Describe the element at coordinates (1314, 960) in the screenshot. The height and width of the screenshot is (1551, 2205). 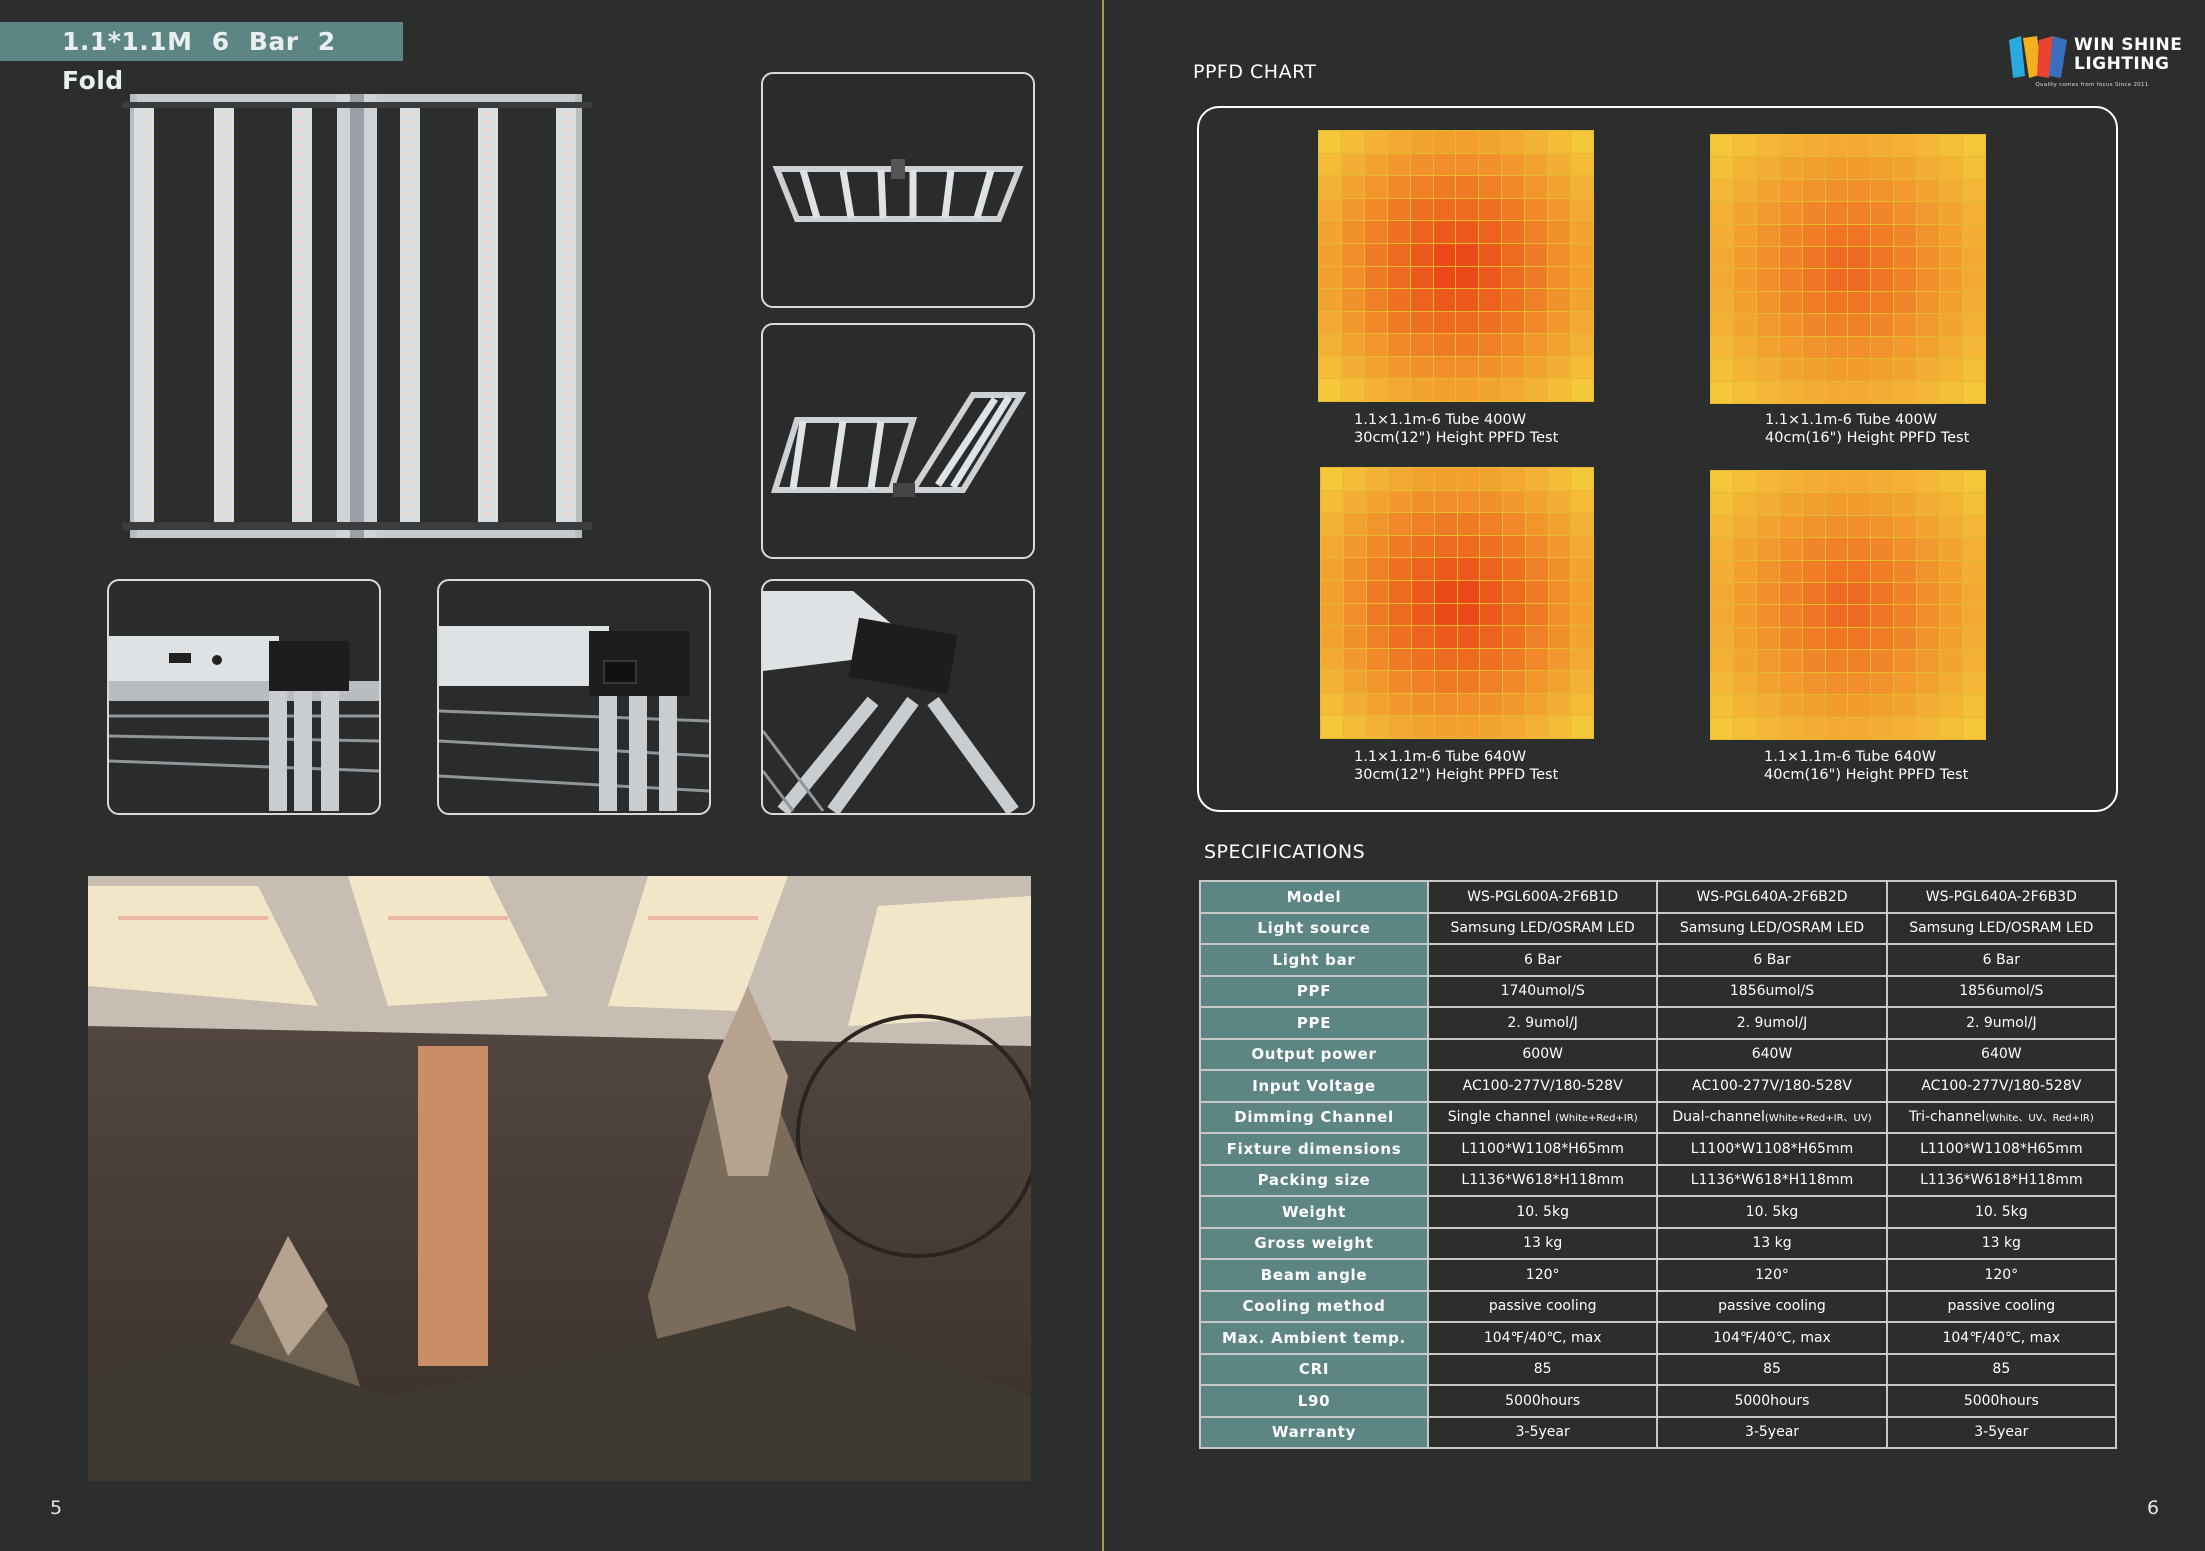
I see `spec-label: Light bar` at that location.